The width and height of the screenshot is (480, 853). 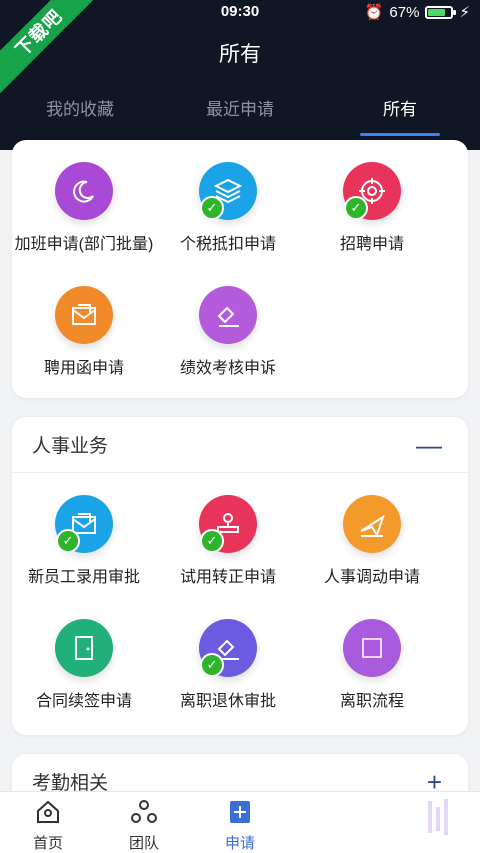 I want to click on nav-team: 团队, so click(x=144, y=822).